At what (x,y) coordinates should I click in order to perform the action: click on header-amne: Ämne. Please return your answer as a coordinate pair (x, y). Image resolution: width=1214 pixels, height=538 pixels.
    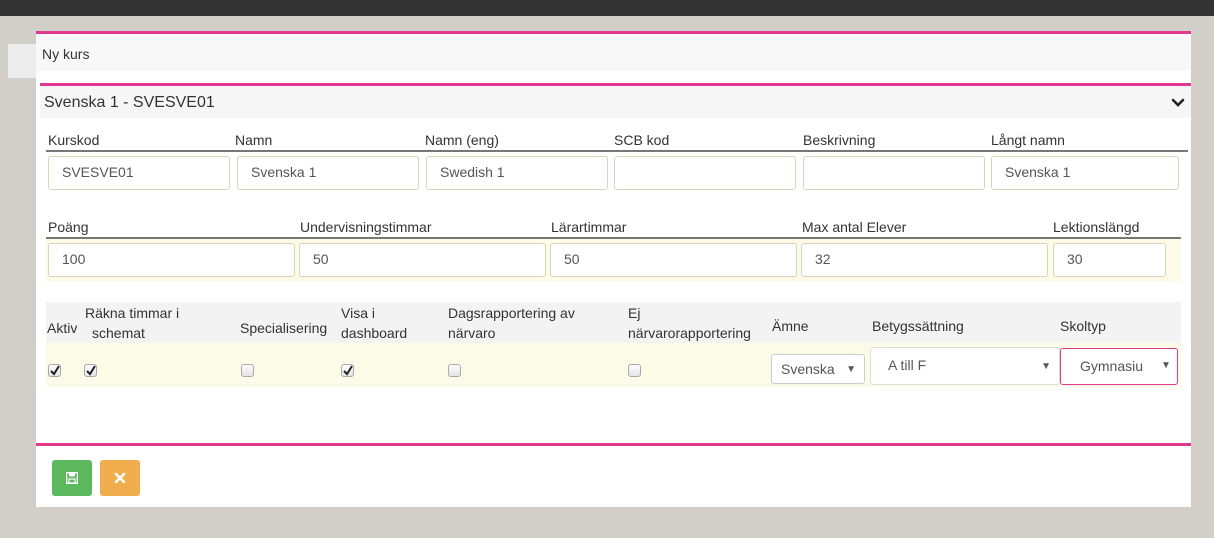
    Looking at the image, I should click on (790, 326).